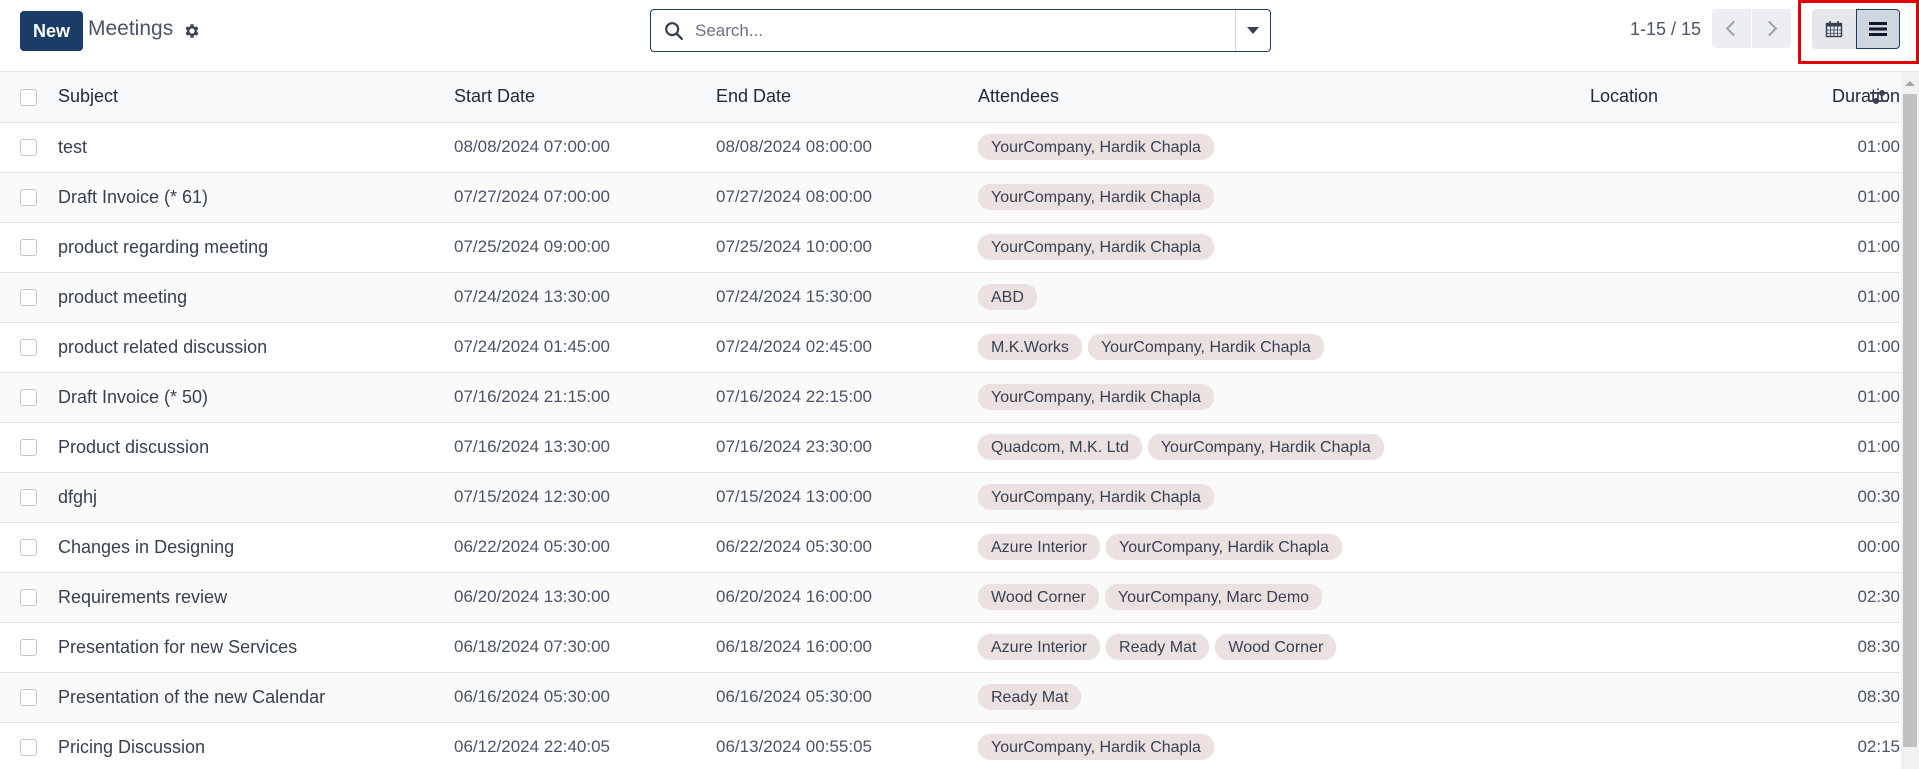 This screenshot has height=769, width=1919. Describe the element at coordinates (585, 297) in the screenshot. I see `start-date-cell: 07/24/2024 13:30:00` at that location.